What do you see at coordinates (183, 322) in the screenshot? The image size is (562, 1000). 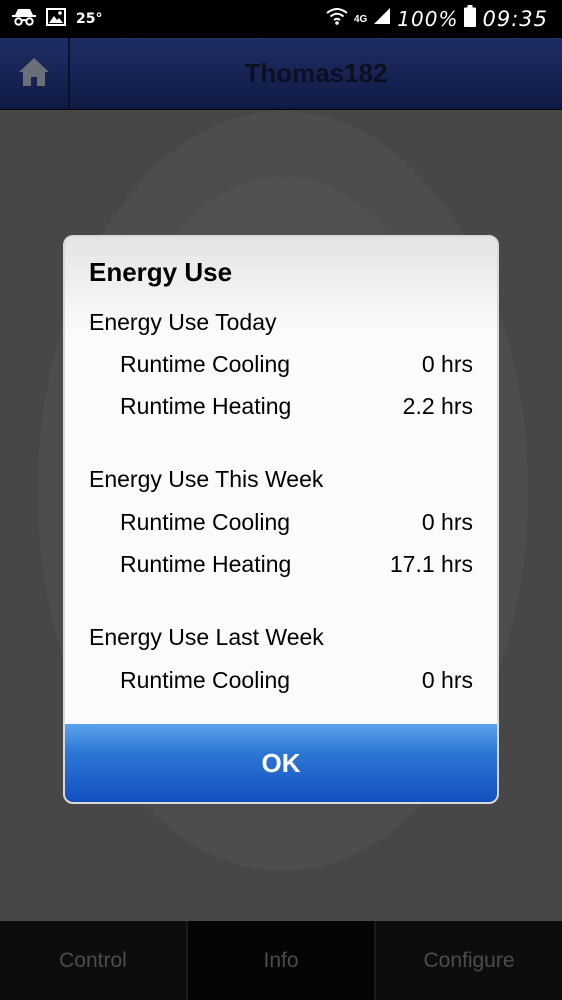 I see `section-title-today: Energy Use Today` at bounding box center [183, 322].